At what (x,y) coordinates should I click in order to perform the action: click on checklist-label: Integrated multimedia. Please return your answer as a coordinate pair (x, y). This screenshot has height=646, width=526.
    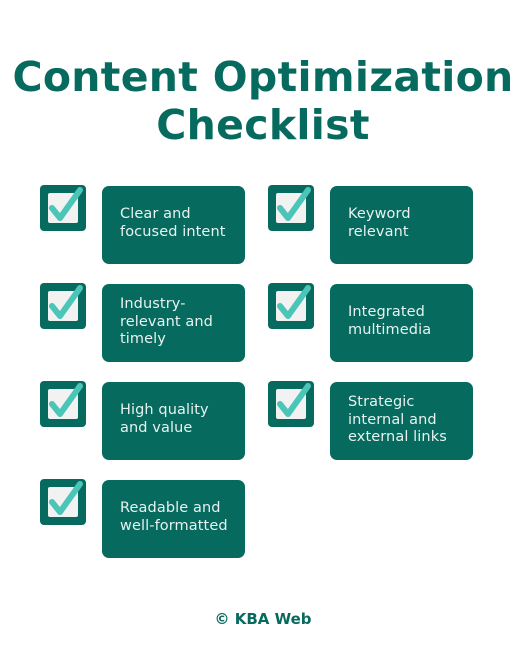
    Looking at the image, I should click on (390, 321).